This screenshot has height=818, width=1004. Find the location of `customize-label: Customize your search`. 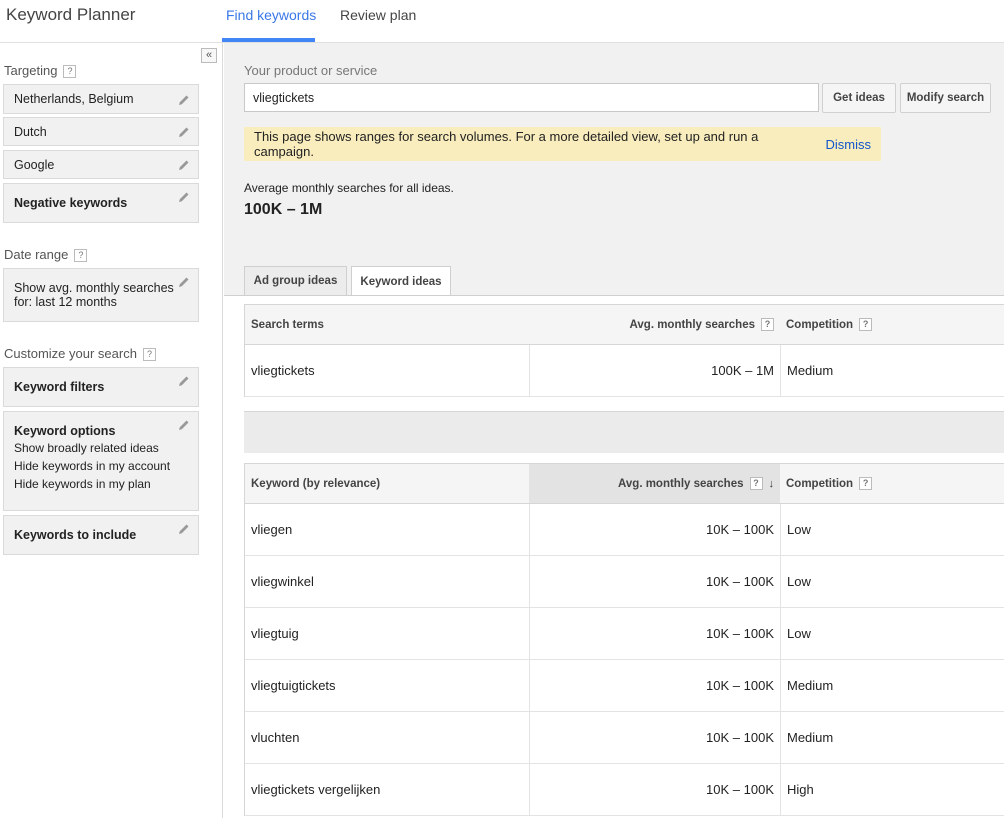

customize-label: Customize your search is located at coordinates (70, 353).